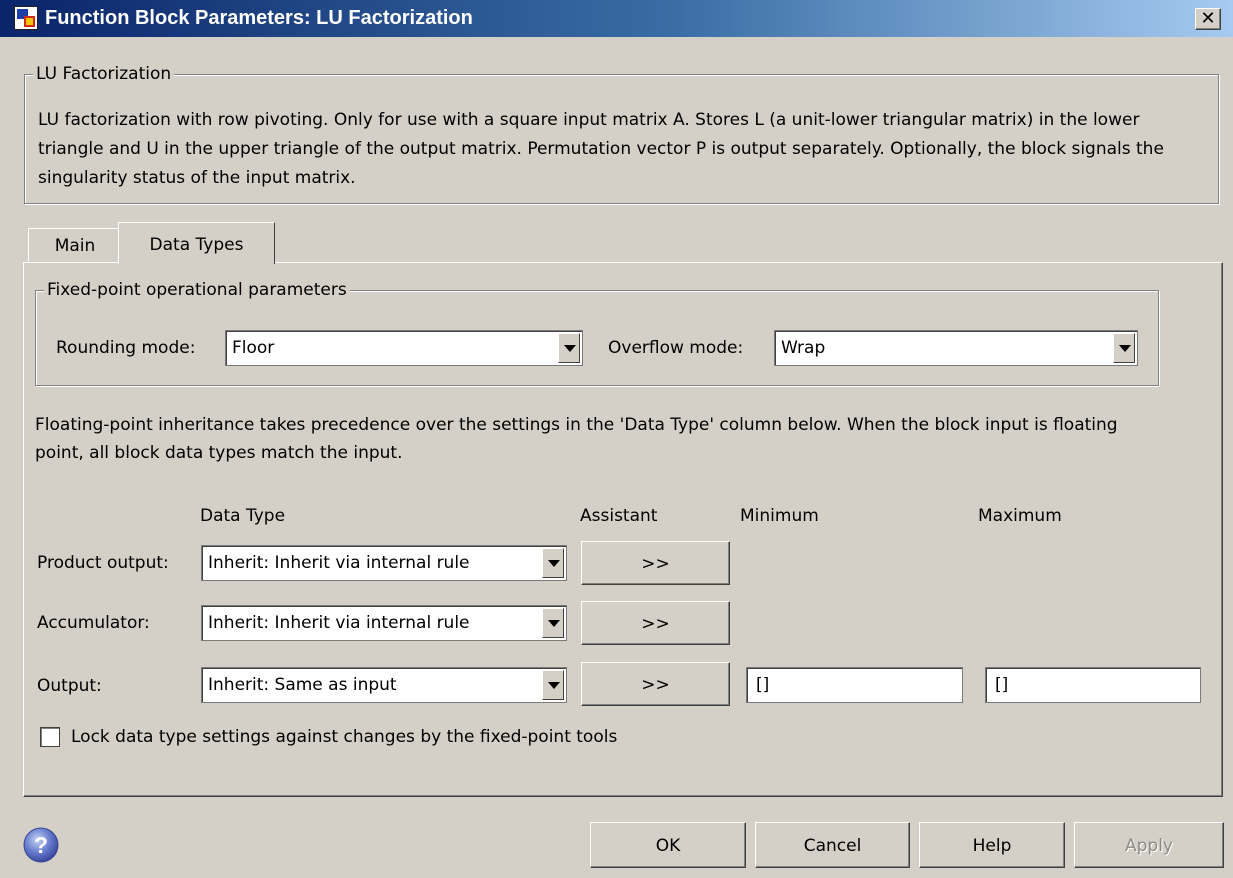  What do you see at coordinates (803, 348) in the screenshot?
I see `overflow-mode-value: Wrap` at bounding box center [803, 348].